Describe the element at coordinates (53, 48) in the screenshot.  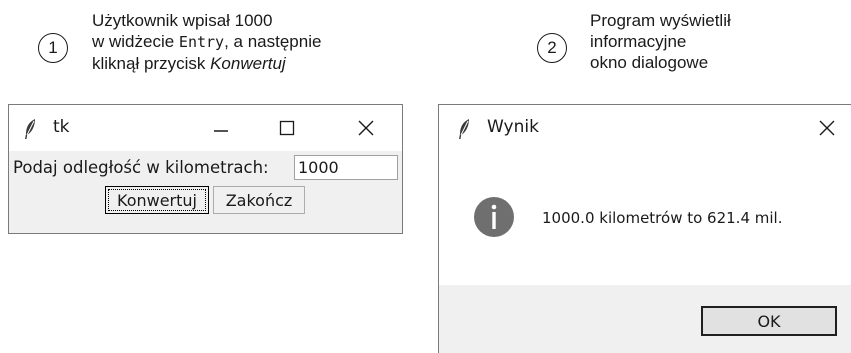
I see `step-1-badge: 1` at that location.